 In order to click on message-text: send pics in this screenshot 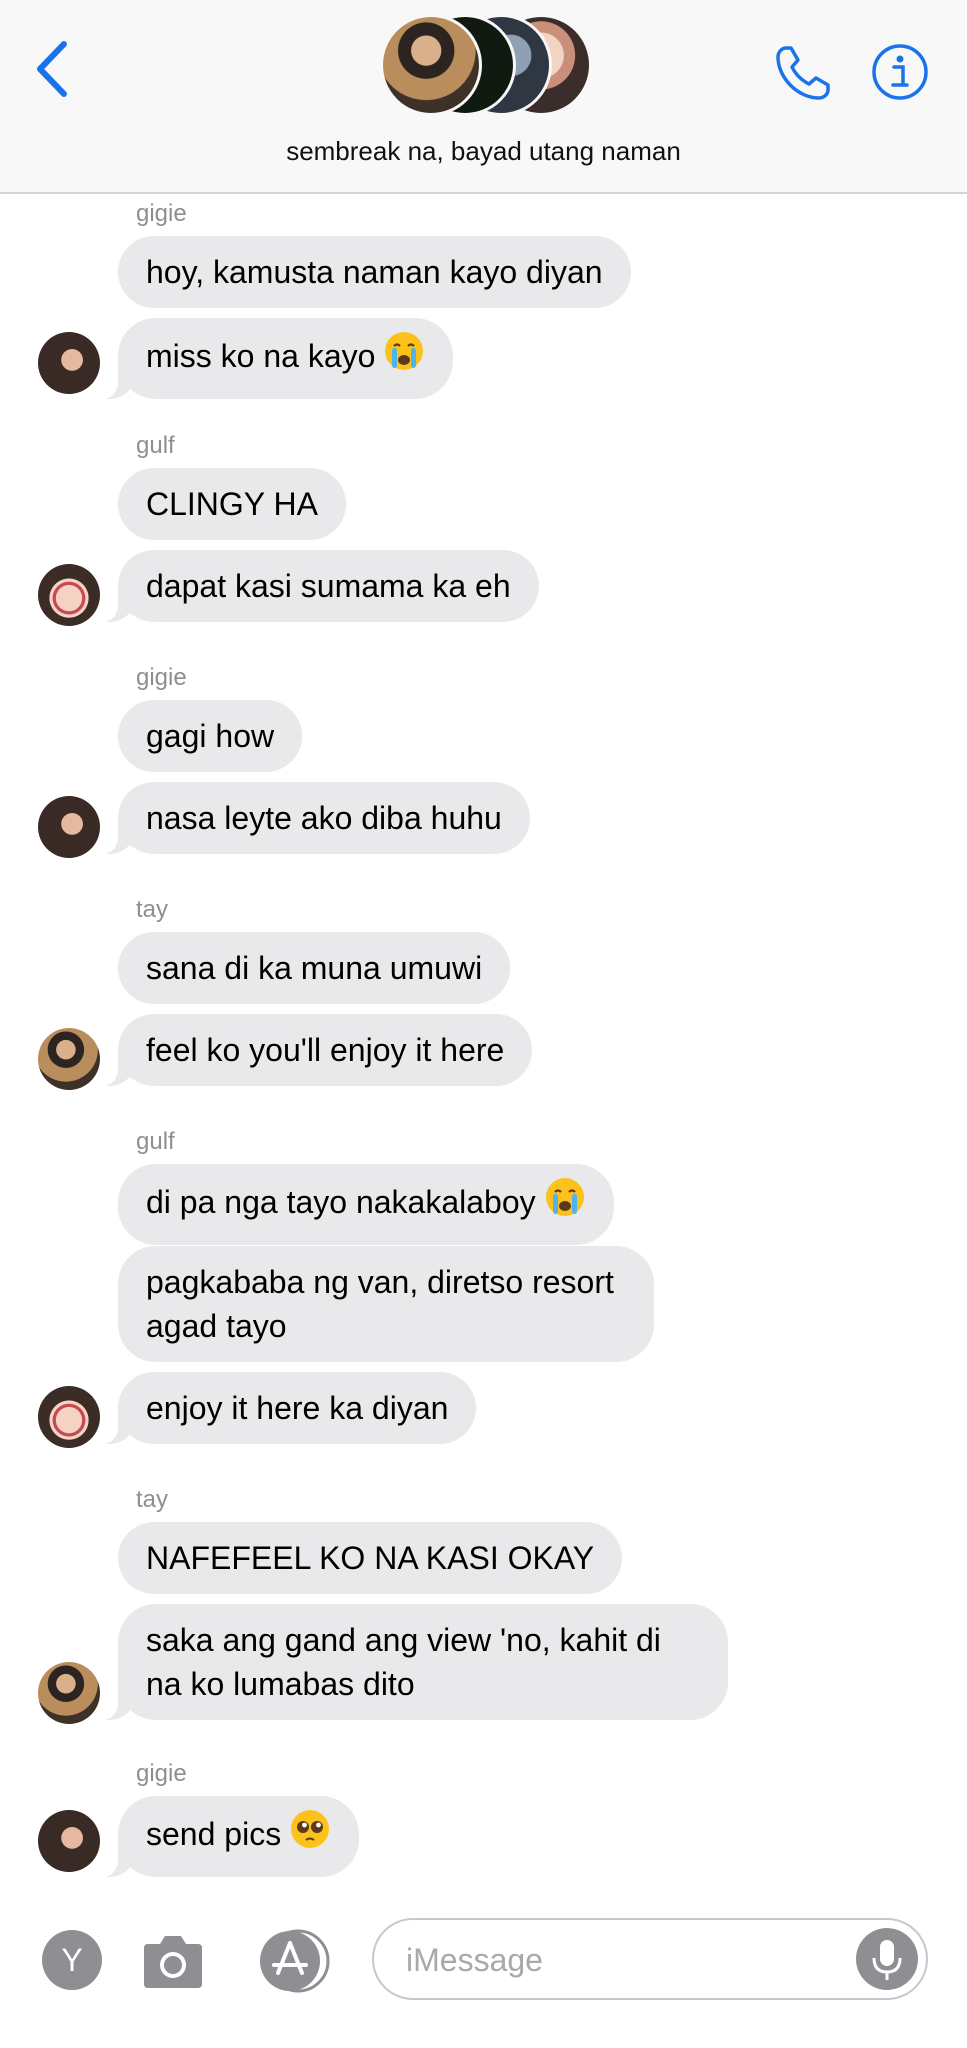, I will do `click(214, 1833)`.